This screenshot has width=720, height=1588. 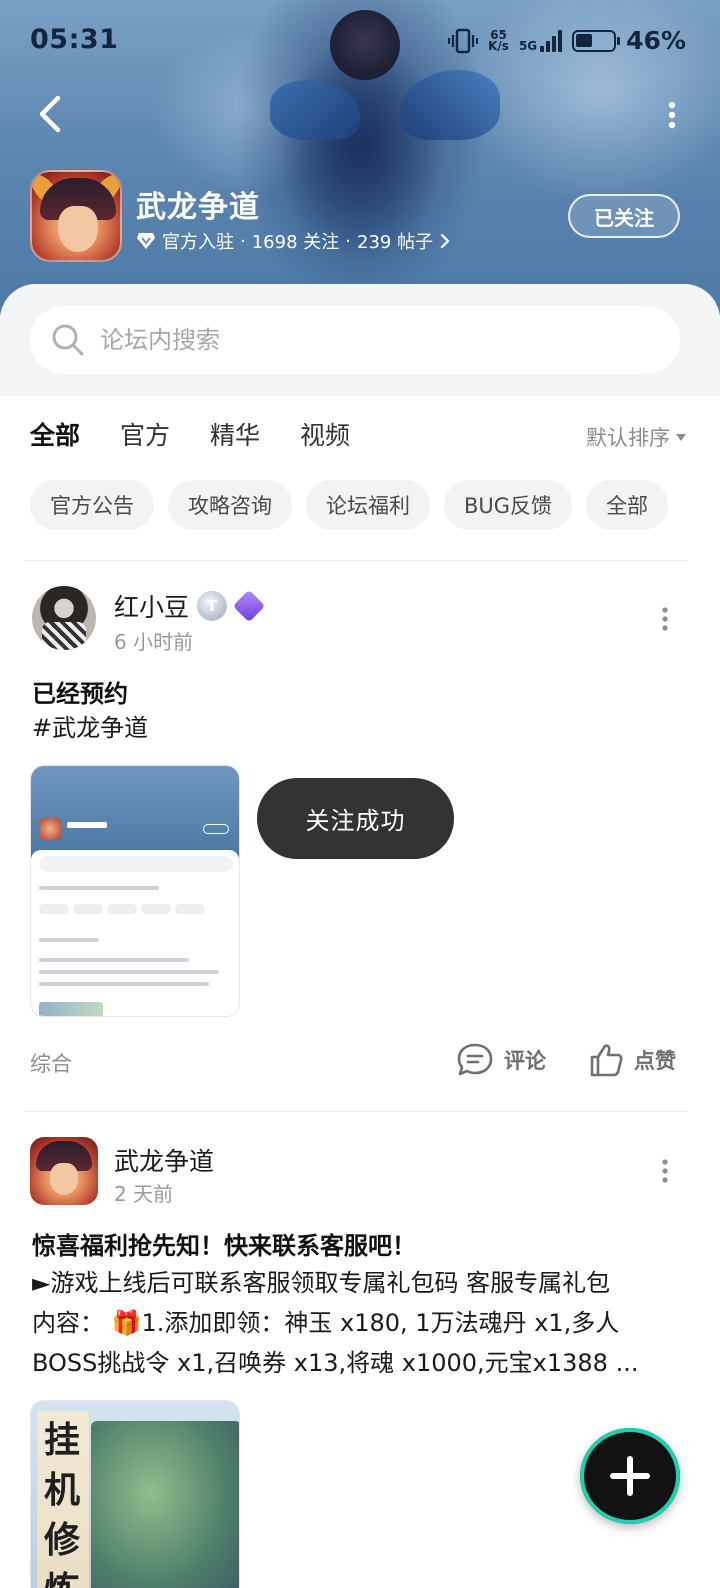 What do you see at coordinates (76, 216) in the screenshot?
I see `app-icon` at bounding box center [76, 216].